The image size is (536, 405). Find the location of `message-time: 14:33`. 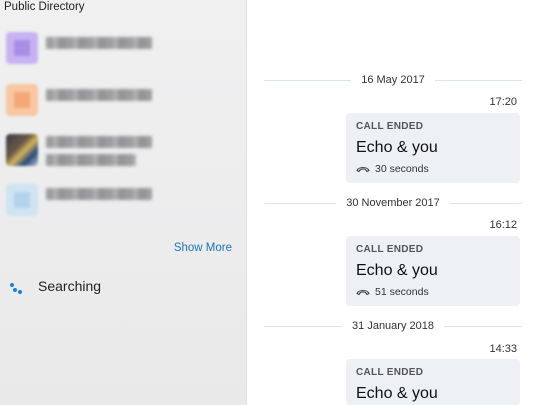

message-time: 14:33 is located at coordinates (503, 349).